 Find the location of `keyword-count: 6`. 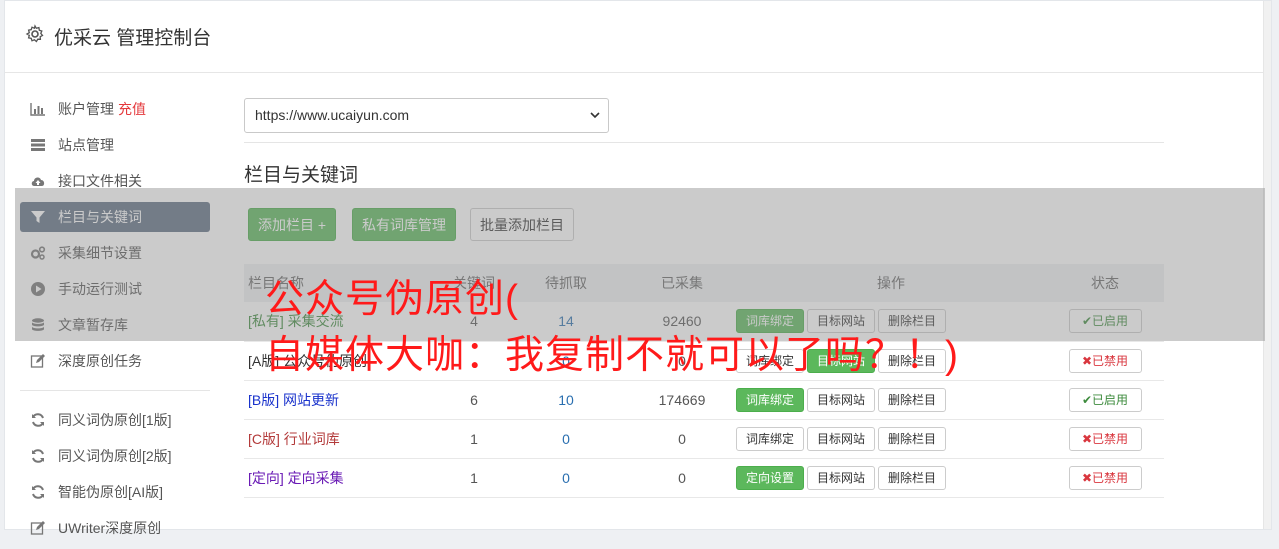

keyword-count: 6 is located at coordinates (474, 399).